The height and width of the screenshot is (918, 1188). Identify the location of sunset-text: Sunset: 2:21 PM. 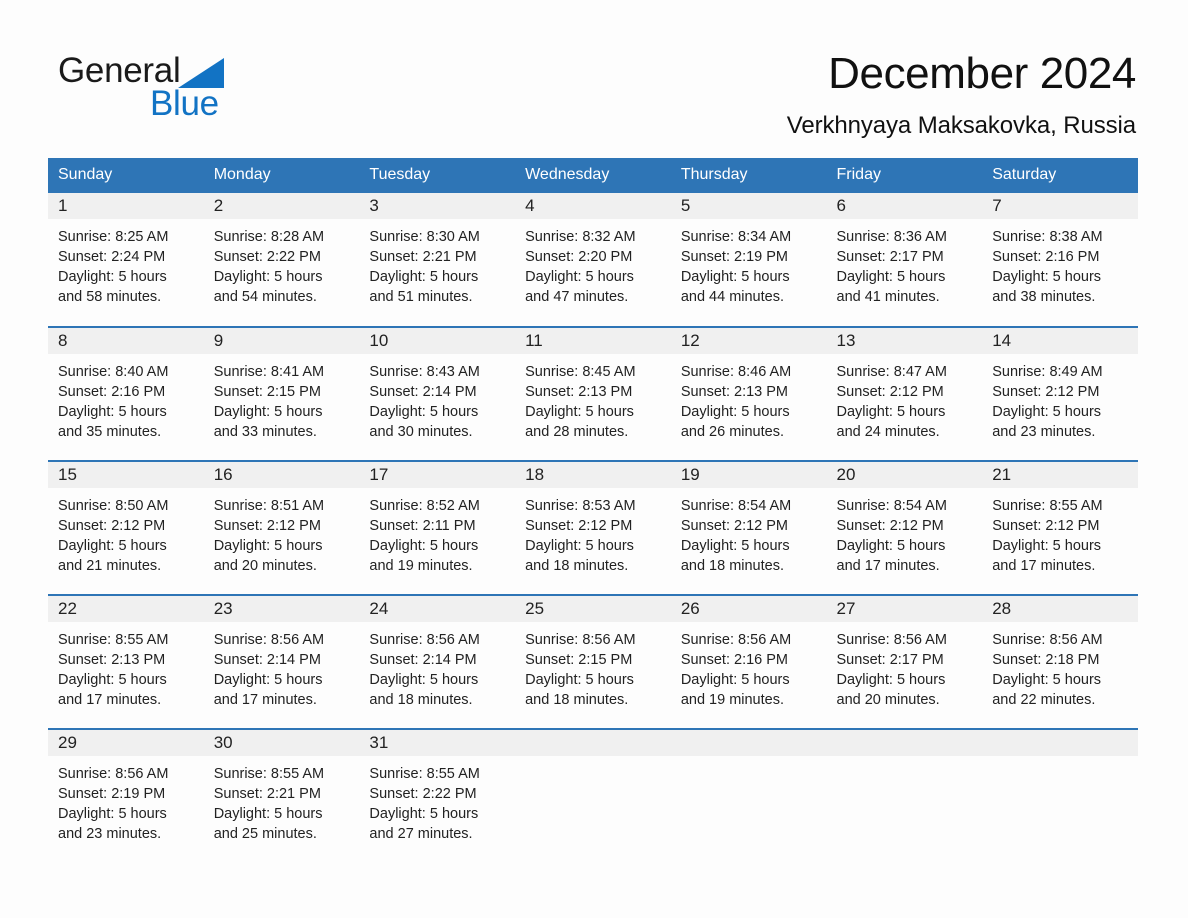
(267, 794).